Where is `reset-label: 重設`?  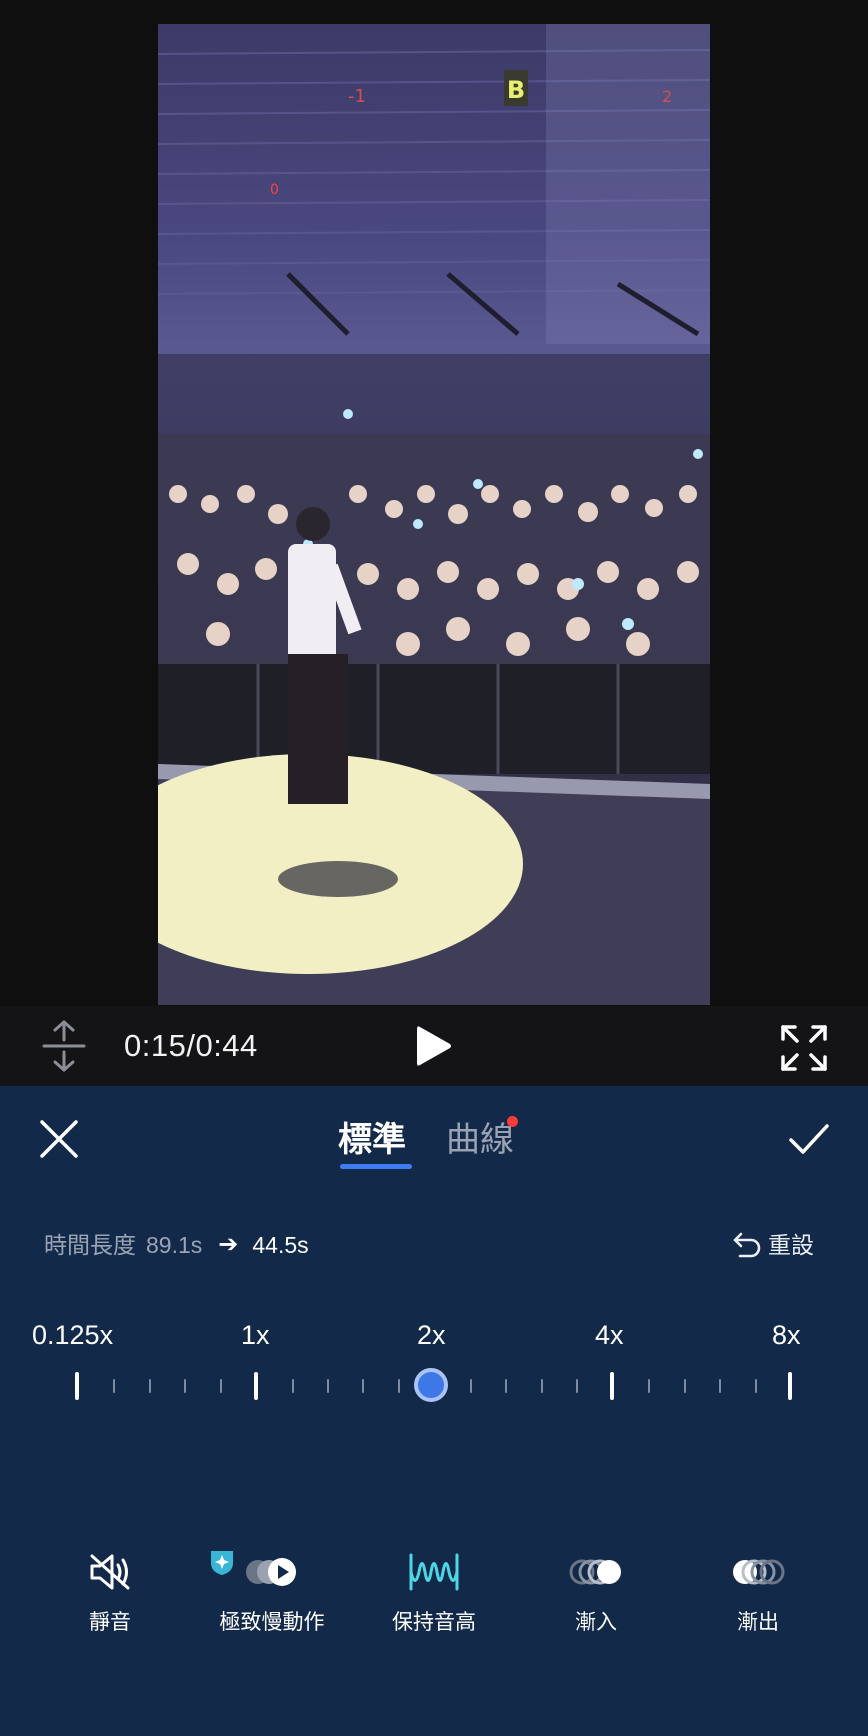 reset-label: 重設 is located at coordinates (791, 1245).